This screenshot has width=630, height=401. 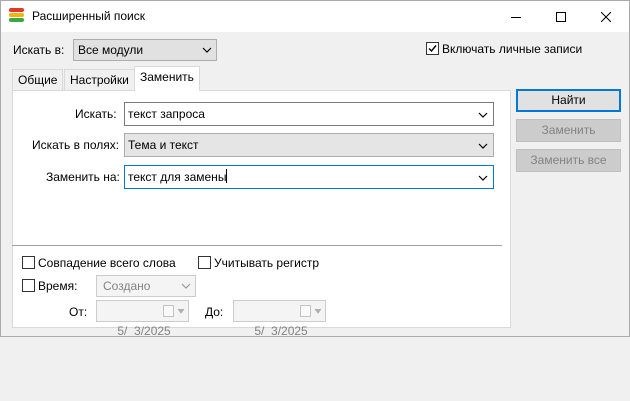 I want to click on time-type-value: Создано, so click(x=127, y=286).